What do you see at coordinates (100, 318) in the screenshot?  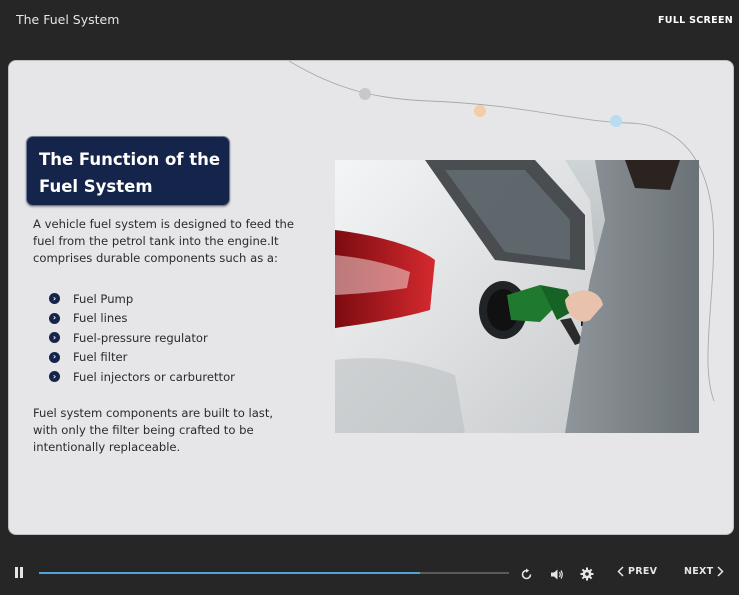 I see `list-item-label: Fuel lines` at bounding box center [100, 318].